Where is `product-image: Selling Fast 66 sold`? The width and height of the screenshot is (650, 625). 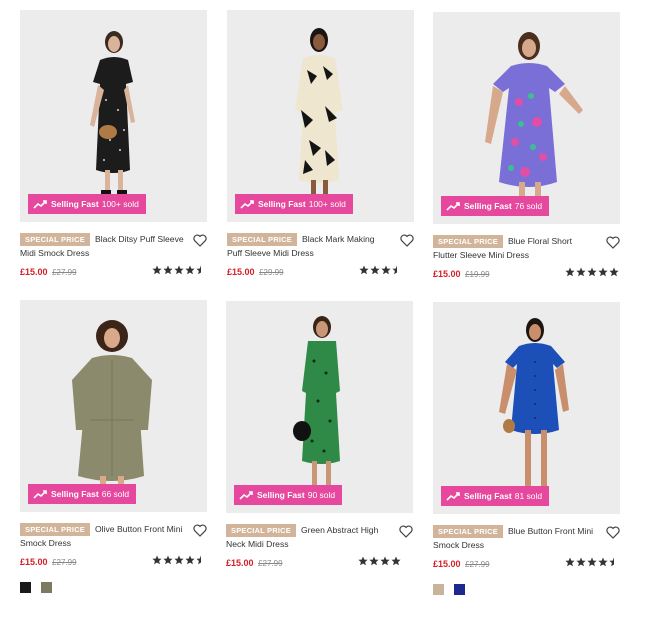 product-image: Selling Fast 66 sold is located at coordinates (113, 406).